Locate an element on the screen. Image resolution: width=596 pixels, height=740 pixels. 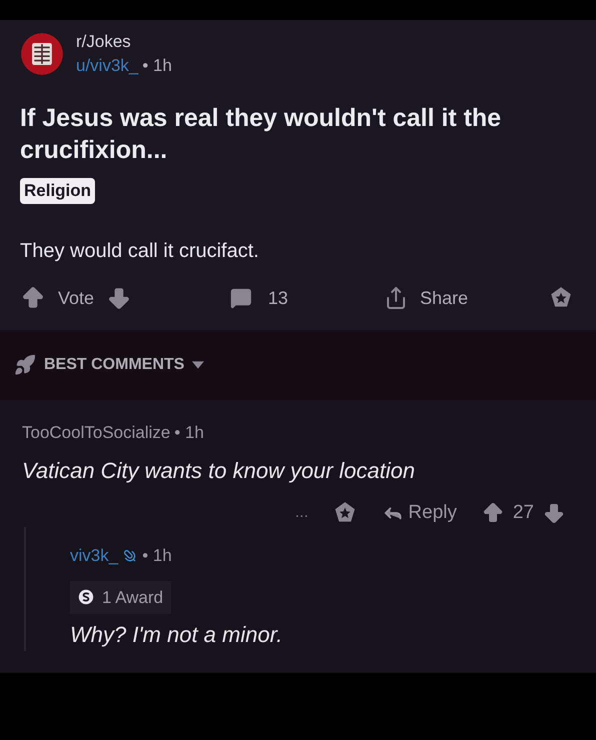
post-author: u/viv3k_ is located at coordinates (107, 66).